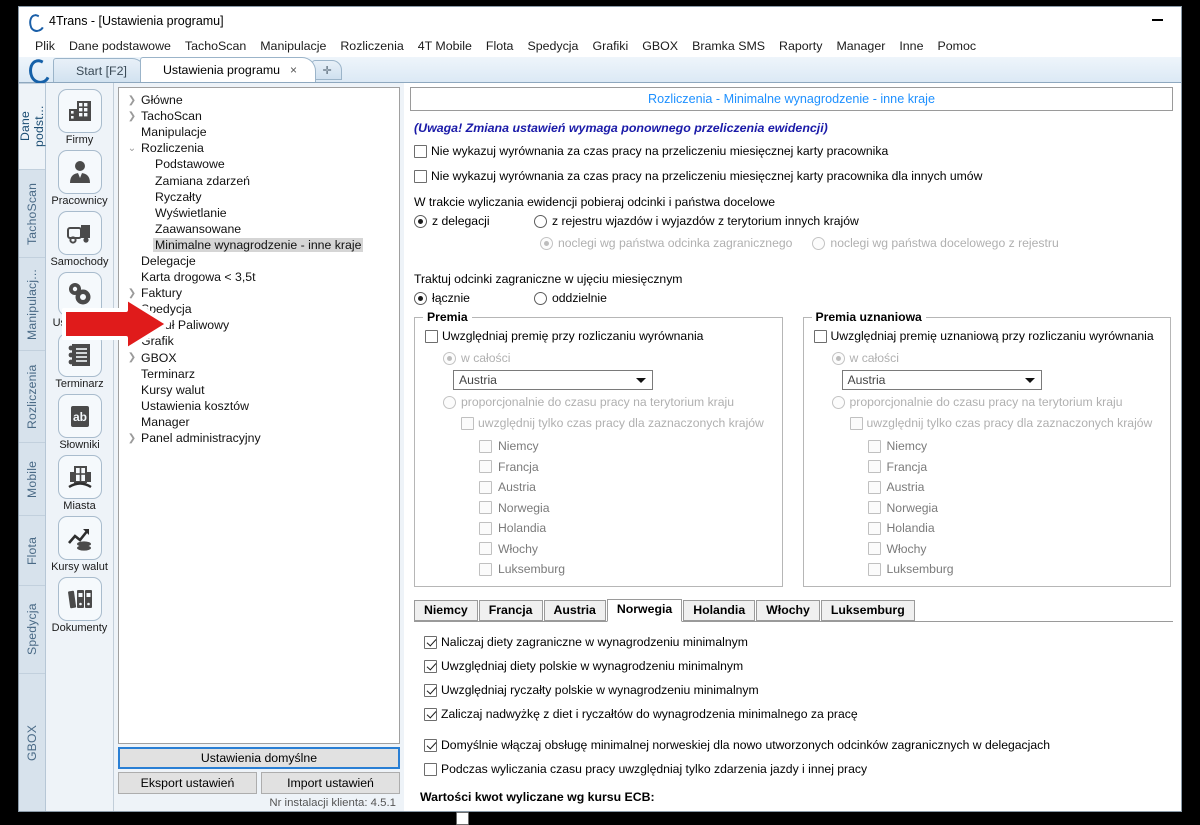 Image resolution: width=1200 pixels, height=825 pixels. I want to click on close-icon: ×, so click(293, 70).